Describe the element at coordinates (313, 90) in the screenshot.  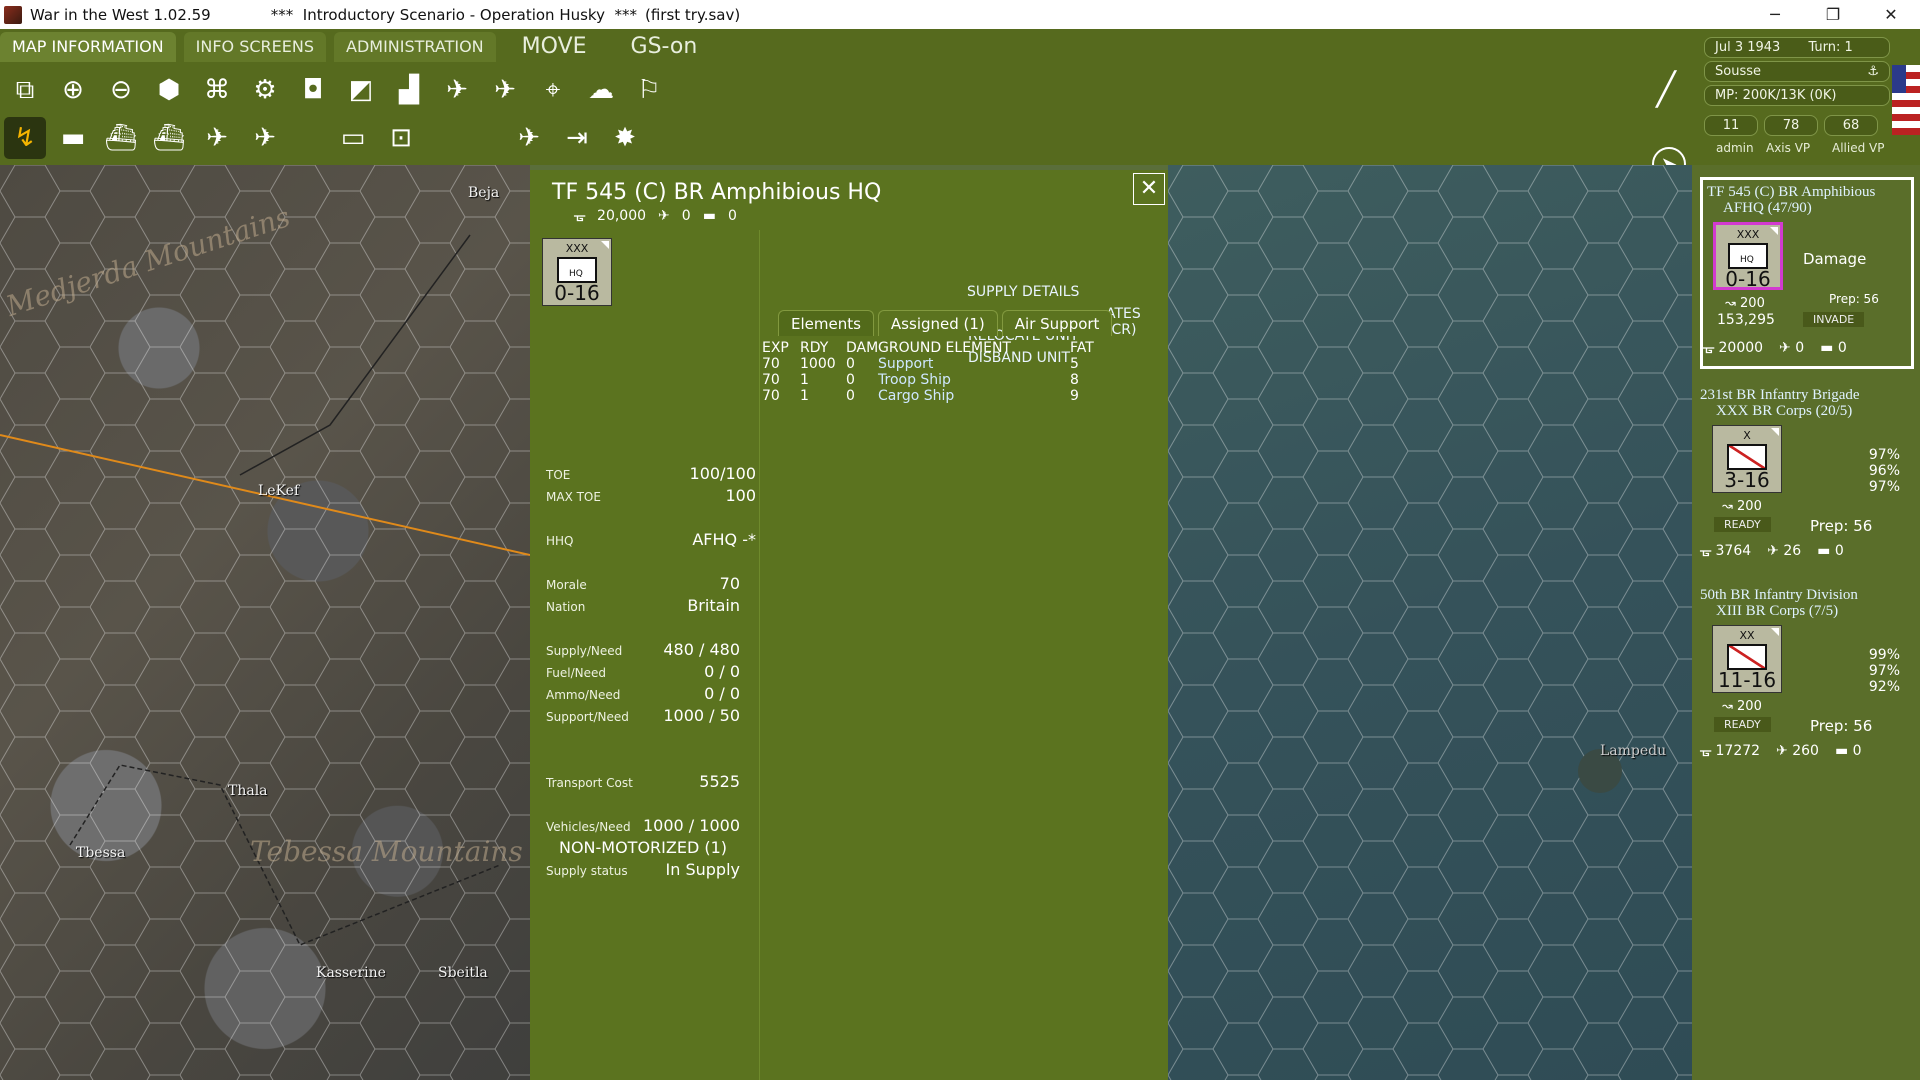
I see `unit-view-icon: ◘` at that location.